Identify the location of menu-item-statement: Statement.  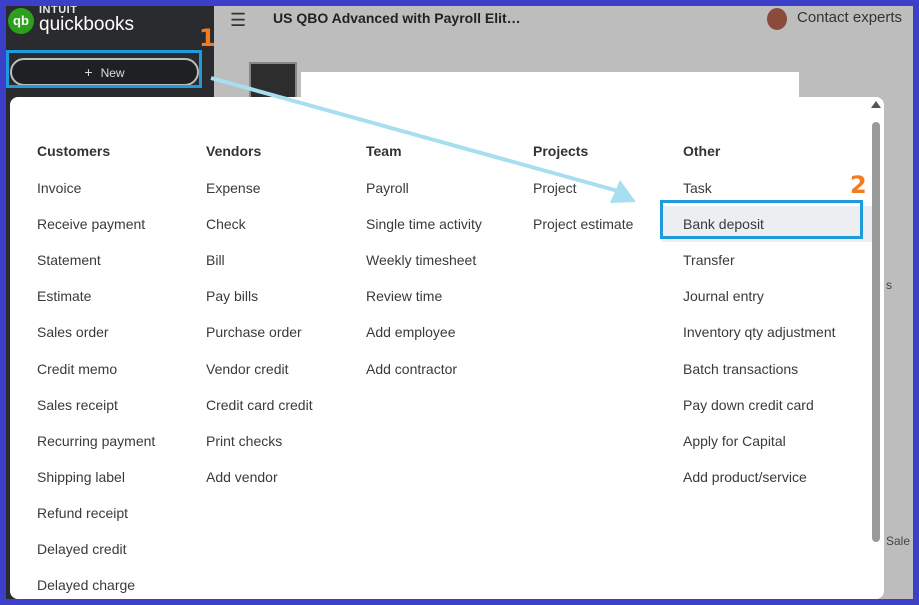
(69, 260).